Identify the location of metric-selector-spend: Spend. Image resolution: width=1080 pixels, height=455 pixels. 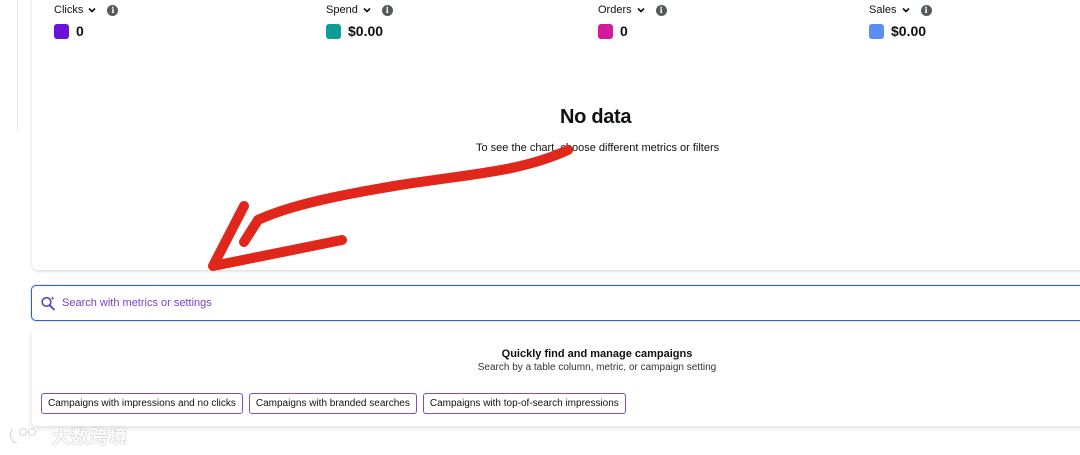
(342, 10).